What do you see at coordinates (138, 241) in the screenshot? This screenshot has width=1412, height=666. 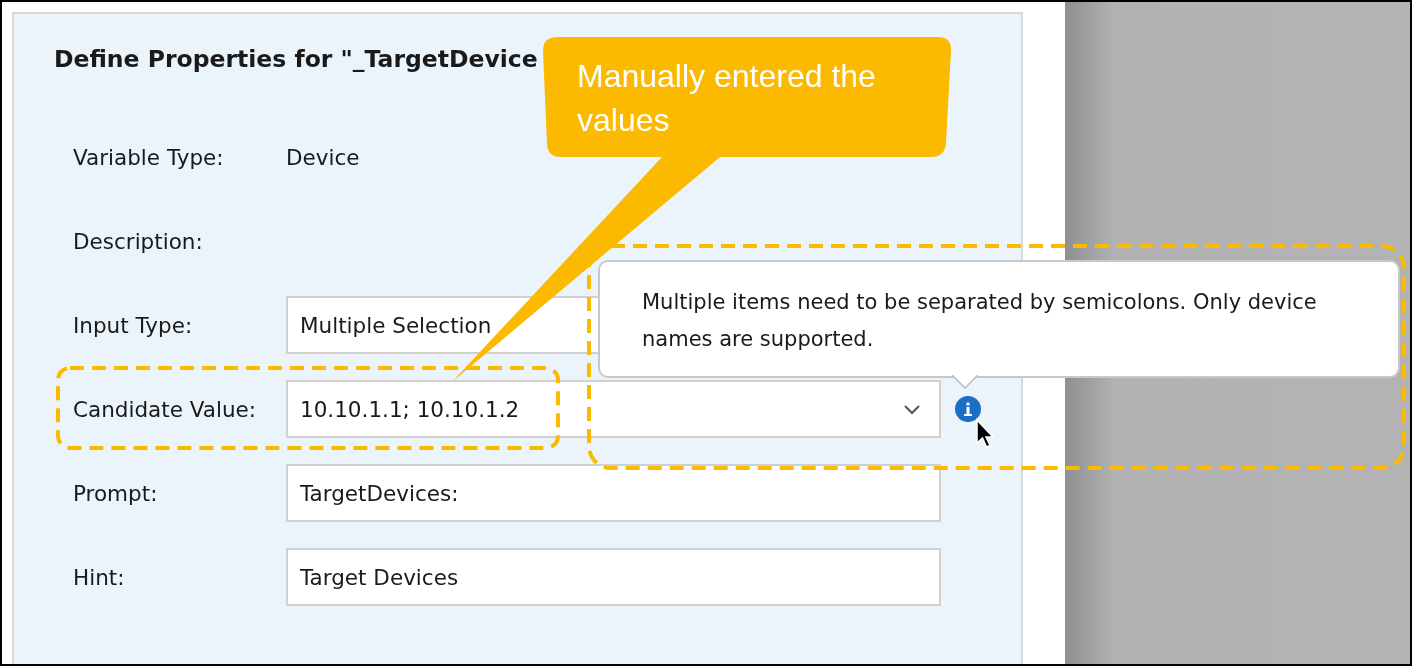 I see `field-label: Description:` at bounding box center [138, 241].